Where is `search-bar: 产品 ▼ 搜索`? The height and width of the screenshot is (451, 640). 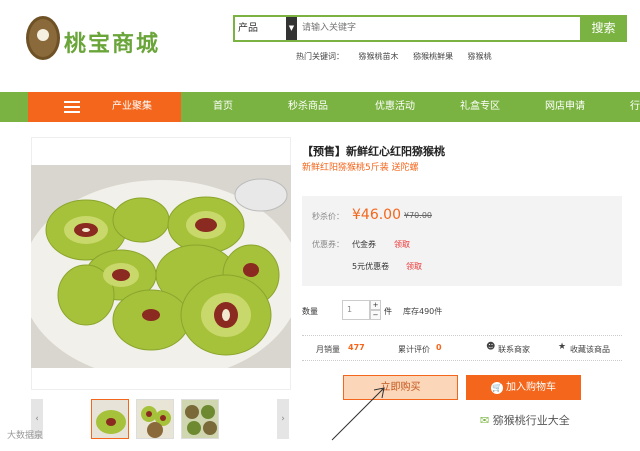
search-bar: 产品 ▼ 搜索 is located at coordinates (430, 28).